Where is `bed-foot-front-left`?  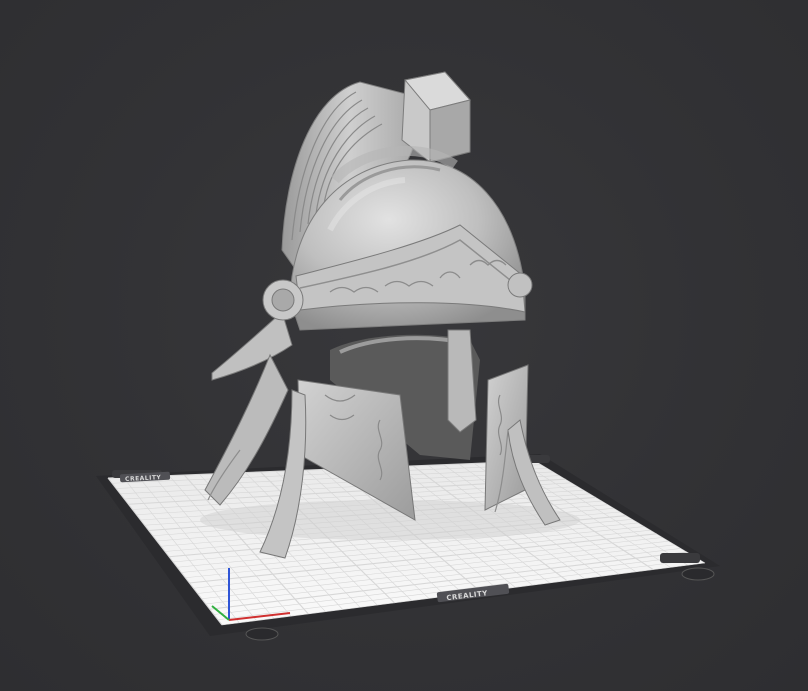
bed-foot-front-left is located at coordinates (262, 634).